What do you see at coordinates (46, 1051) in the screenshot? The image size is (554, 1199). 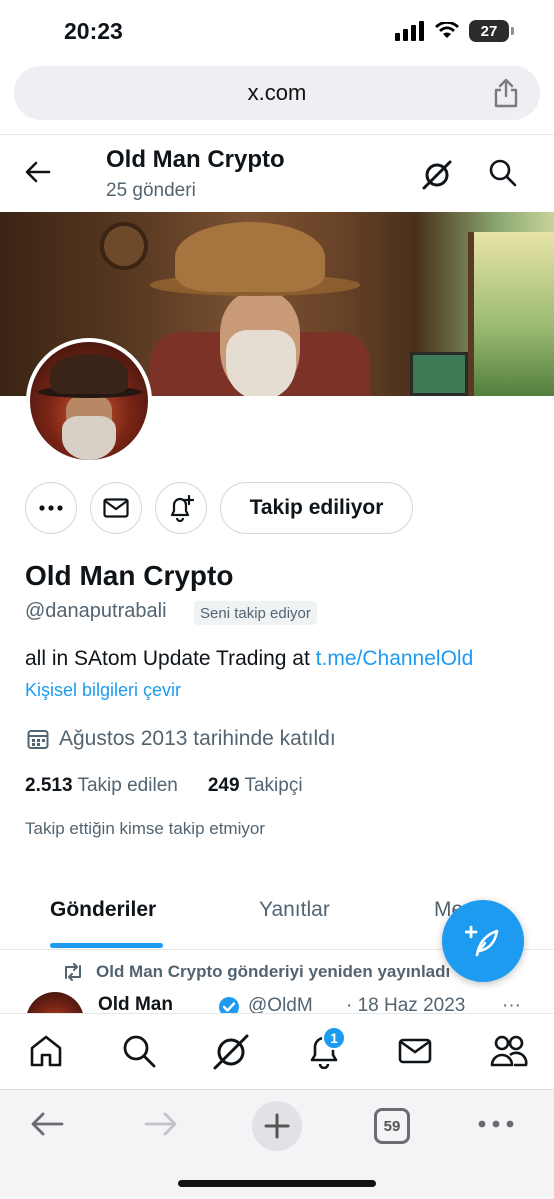 I see `home-icon` at bounding box center [46, 1051].